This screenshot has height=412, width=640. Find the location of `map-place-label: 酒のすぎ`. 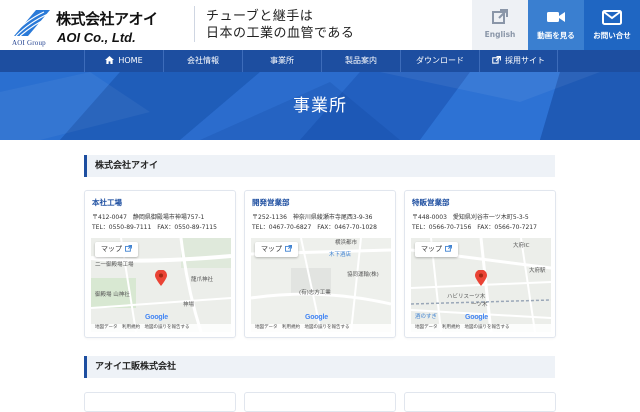

map-place-label: 酒のすぎ is located at coordinates (426, 317).